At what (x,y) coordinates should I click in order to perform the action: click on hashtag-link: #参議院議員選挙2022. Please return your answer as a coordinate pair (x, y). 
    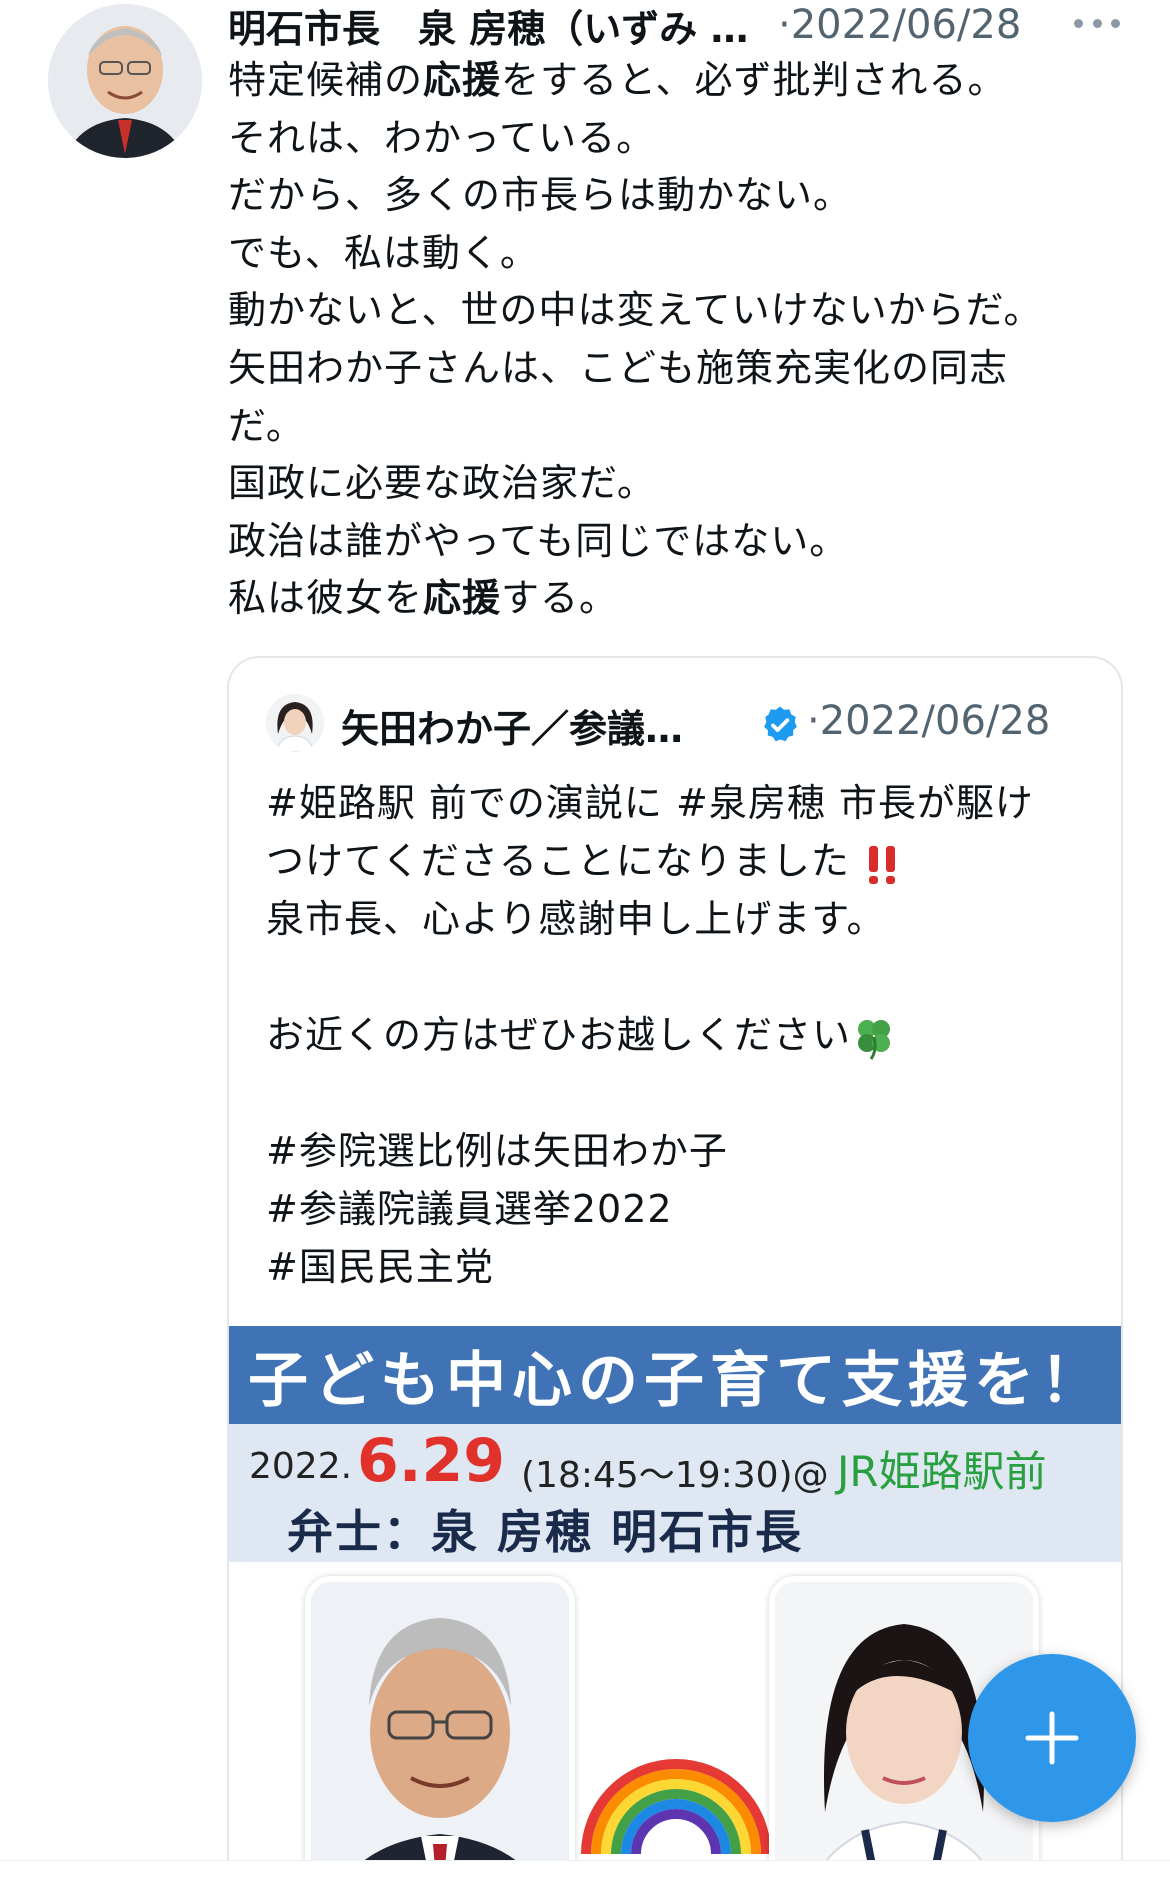
    Looking at the image, I should click on (686, 1209).